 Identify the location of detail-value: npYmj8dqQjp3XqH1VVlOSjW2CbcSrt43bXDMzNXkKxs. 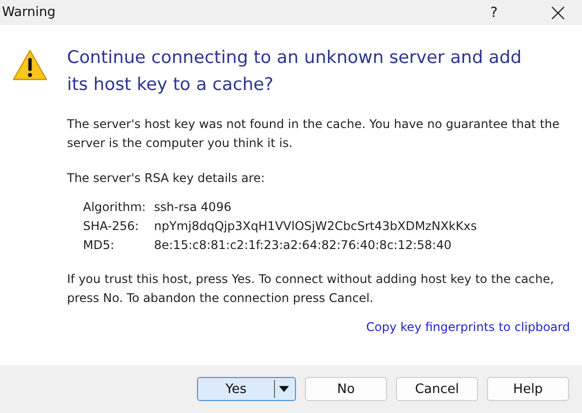
(316, 226).